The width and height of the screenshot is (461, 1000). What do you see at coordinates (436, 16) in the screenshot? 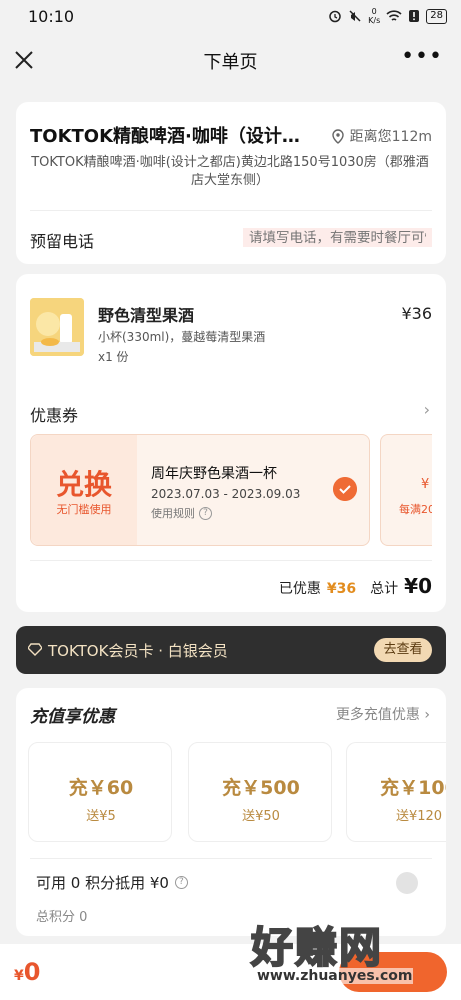
I see `battery-indicator: 28` at bounding box center [436, 16].